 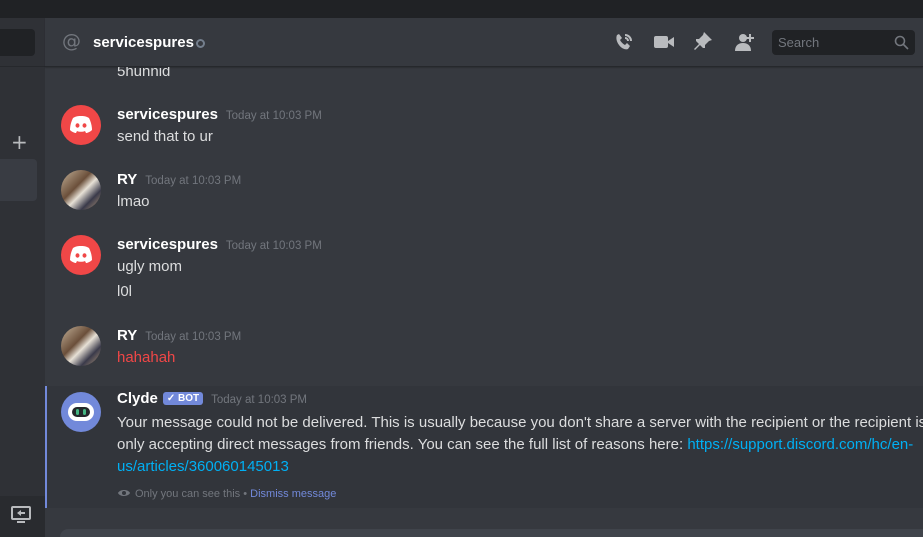 I want to click on search-input, so click(x=833, y=42).